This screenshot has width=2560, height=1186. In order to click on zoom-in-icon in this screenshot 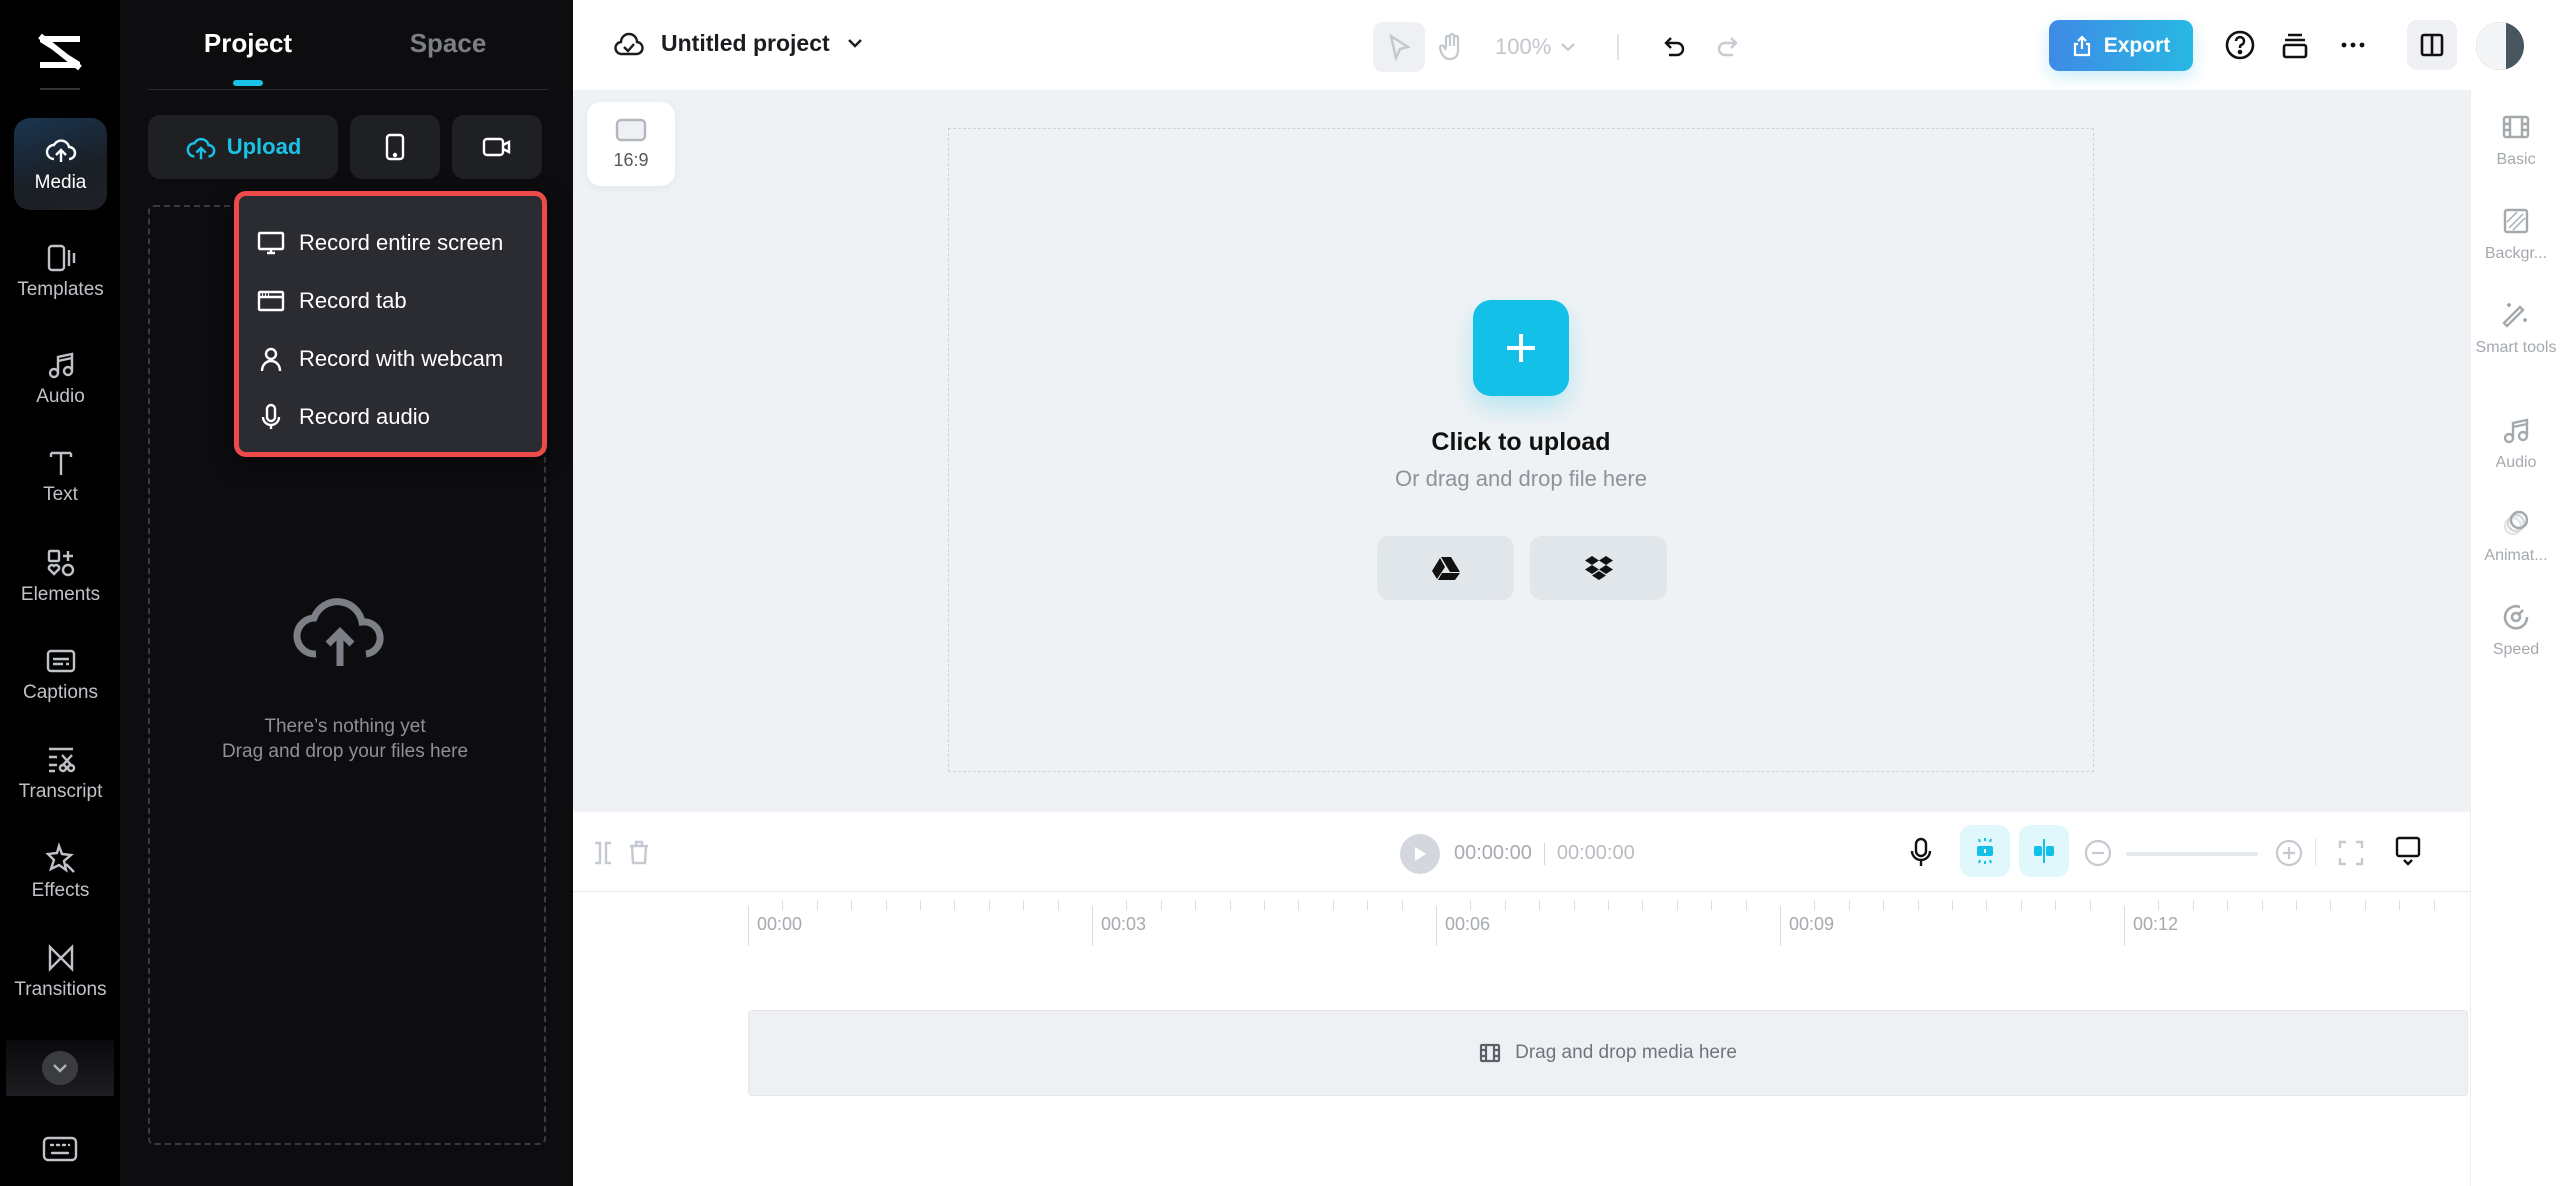, I will do `click(2289, 853)`.